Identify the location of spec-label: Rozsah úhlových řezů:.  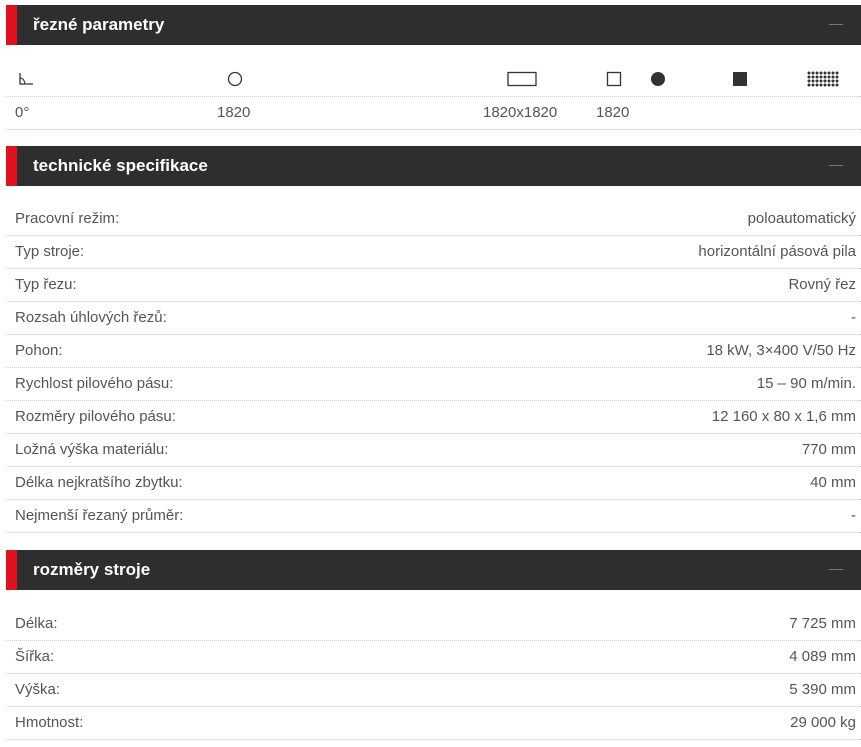
(91, 317).